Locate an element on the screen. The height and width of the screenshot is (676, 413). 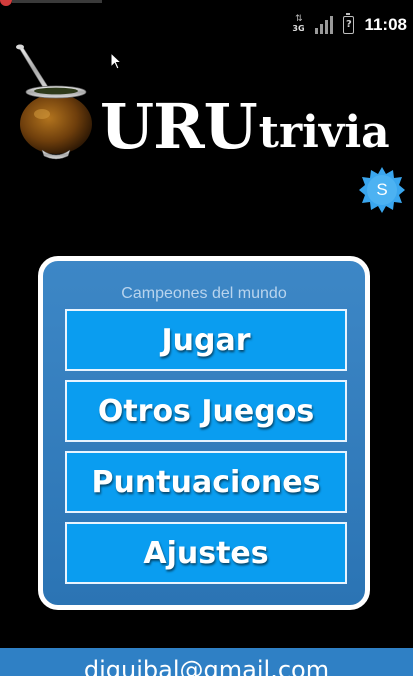
status-bar: ⇅ 3G ? 11:08 is located at coordinates (206, 24).